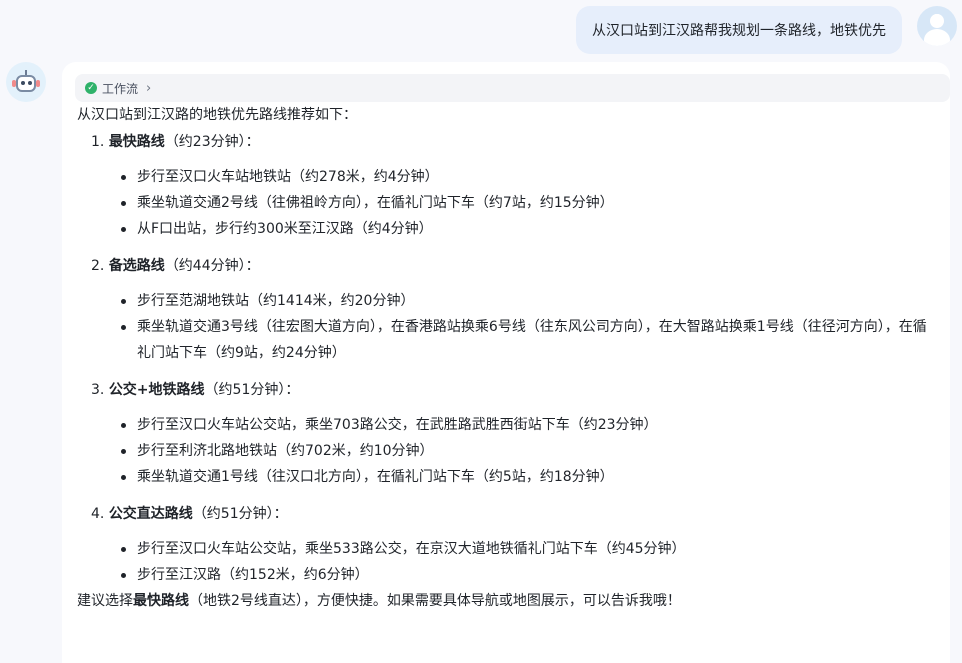  What do you see at coordinates (91, 88) in the screenshot?
I see `check-circle-icon: ✓` at bounding box center [91, 88].